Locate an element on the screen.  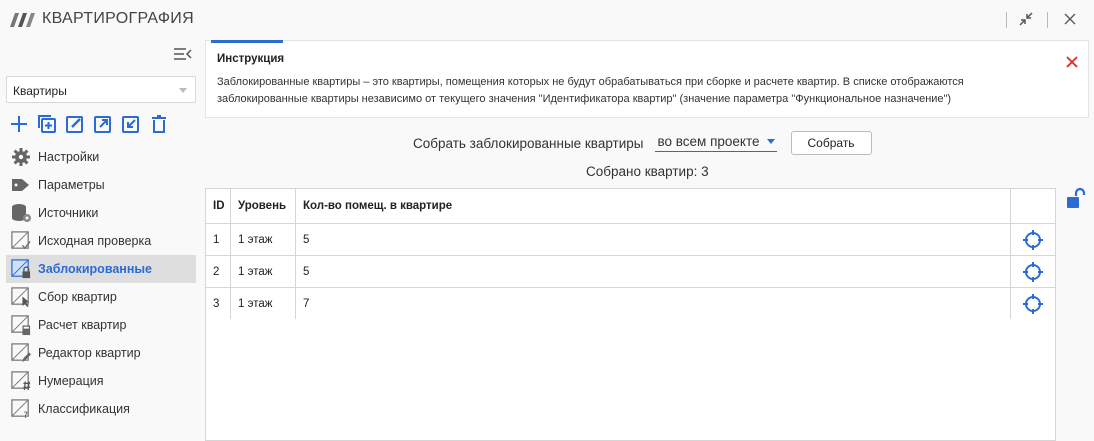
hash-doc-icon is located at coordinates (21, 381).